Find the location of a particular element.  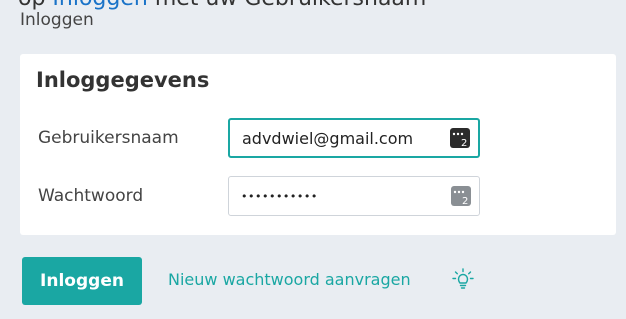

page-title: Inloggen is located at coordinates (57, 20).